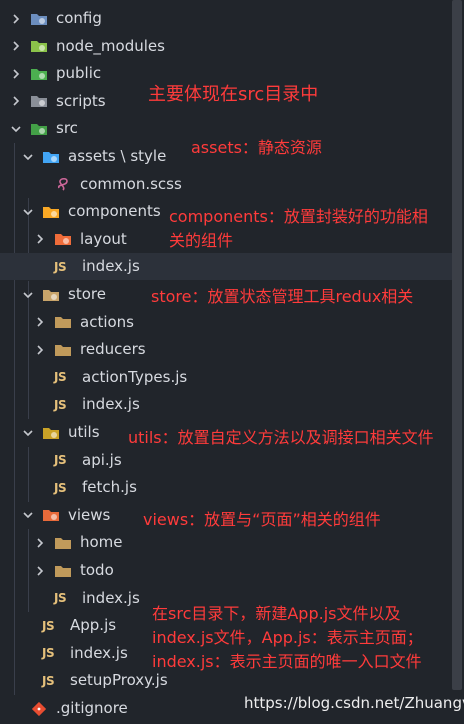  I want to click on tree-item-label: actions, so click(107, 321).